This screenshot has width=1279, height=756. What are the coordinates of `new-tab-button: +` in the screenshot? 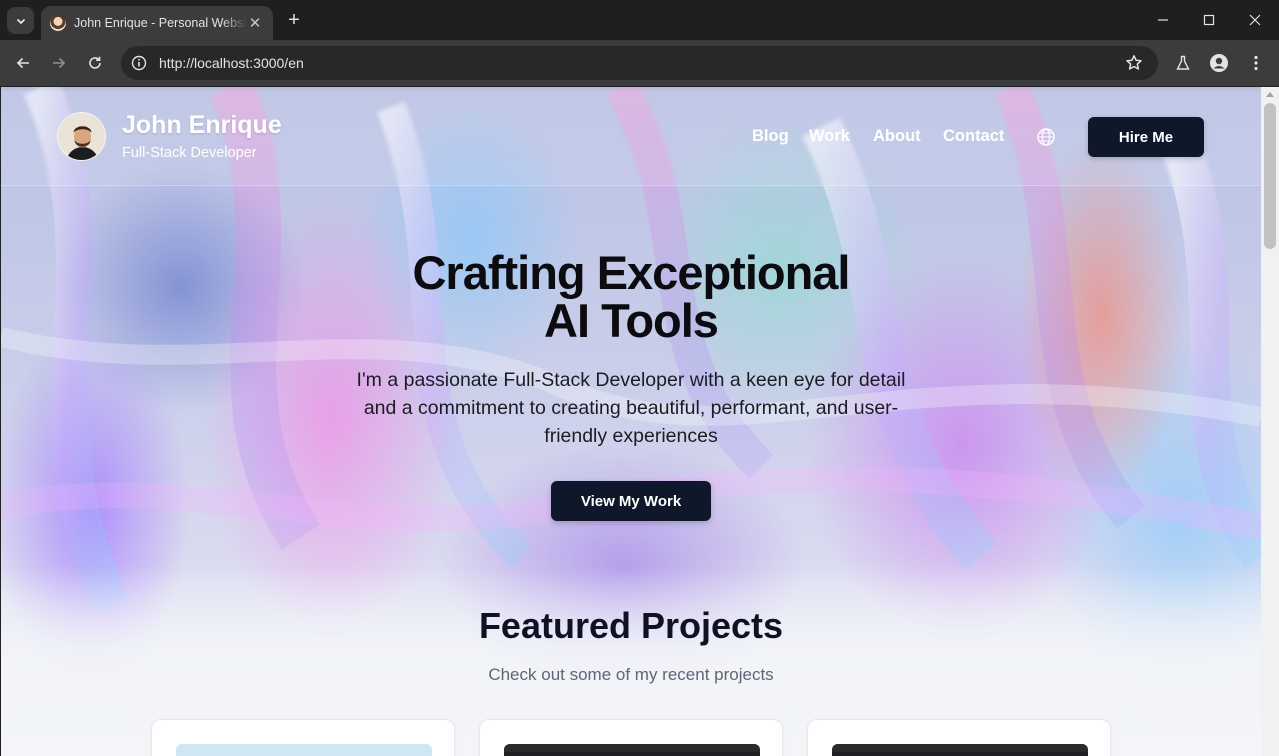 It's located at (294, 20).